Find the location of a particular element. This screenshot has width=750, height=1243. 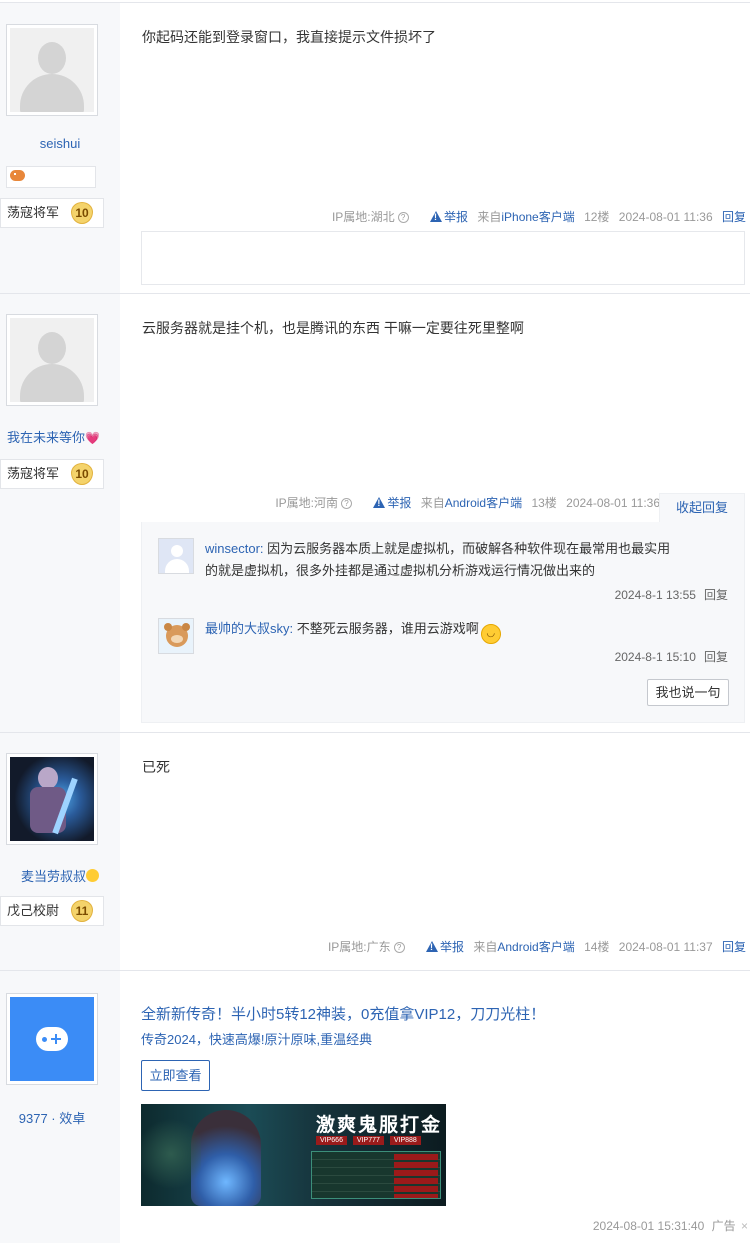

ad-meta: 2024-08-01 15:31:40 广告 × is located at coordinates (670, 1225).